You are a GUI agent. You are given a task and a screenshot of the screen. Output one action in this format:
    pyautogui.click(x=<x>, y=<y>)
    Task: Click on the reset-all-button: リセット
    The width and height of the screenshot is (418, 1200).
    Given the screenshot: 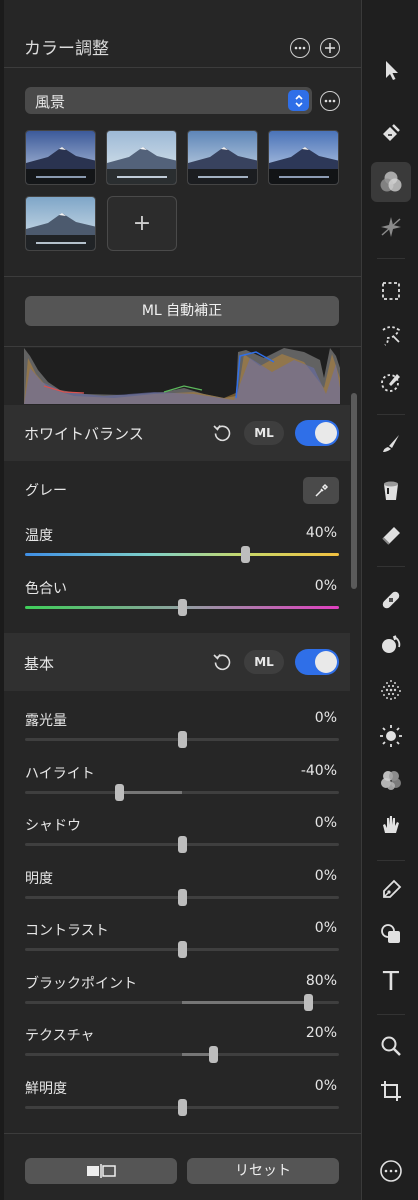 What is the action you would take?
    pyautogui.click(x=263, y=1171)
    